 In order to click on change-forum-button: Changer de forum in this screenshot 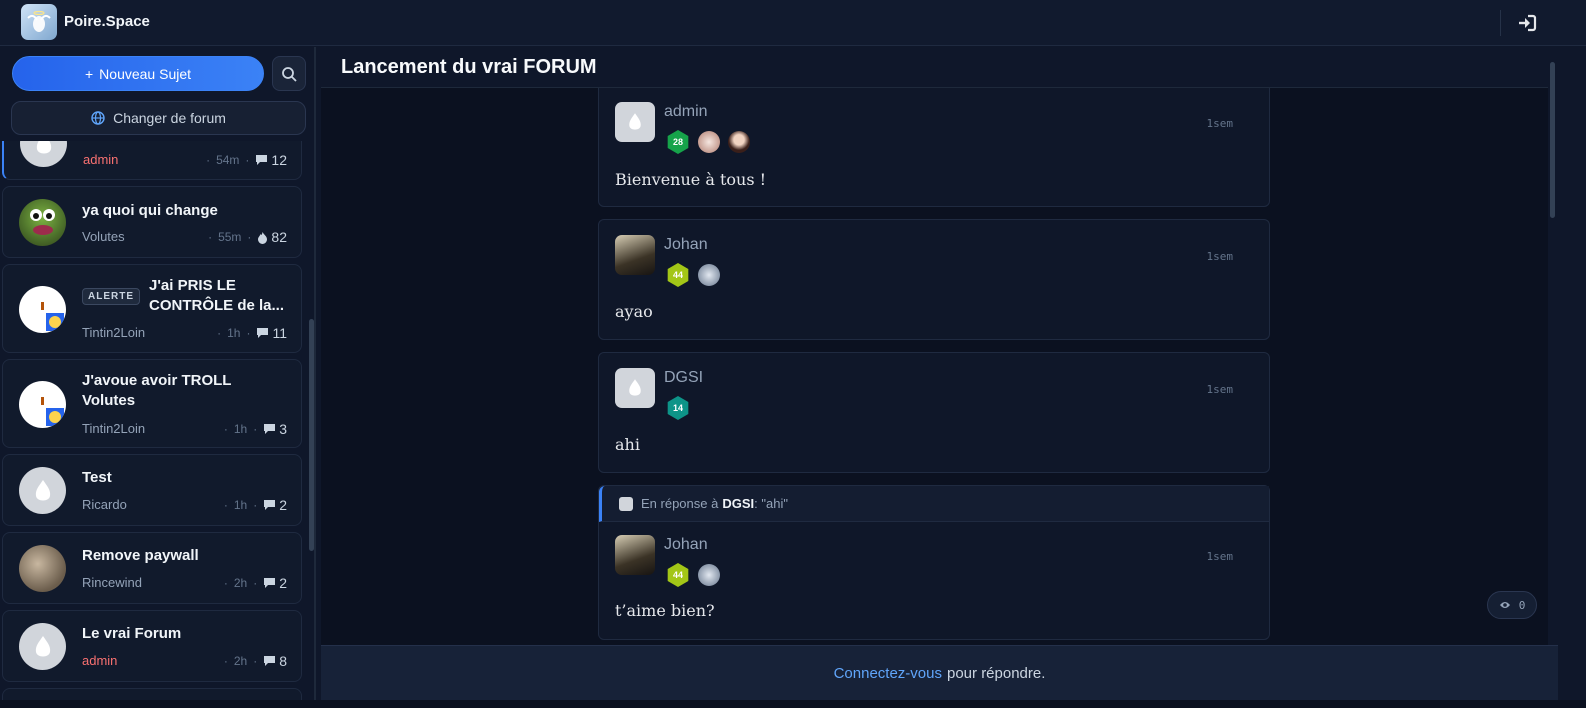, I will do `click(158, 118)`.